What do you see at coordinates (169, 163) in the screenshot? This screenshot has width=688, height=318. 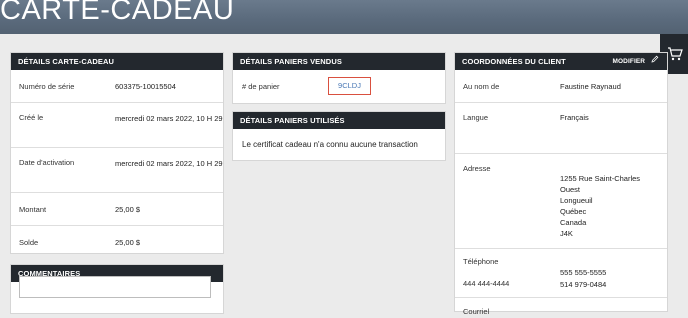 I see `activation-date-value: mercredi 02 mars 2022, 10 H 29` at bounding box center [169, 163].